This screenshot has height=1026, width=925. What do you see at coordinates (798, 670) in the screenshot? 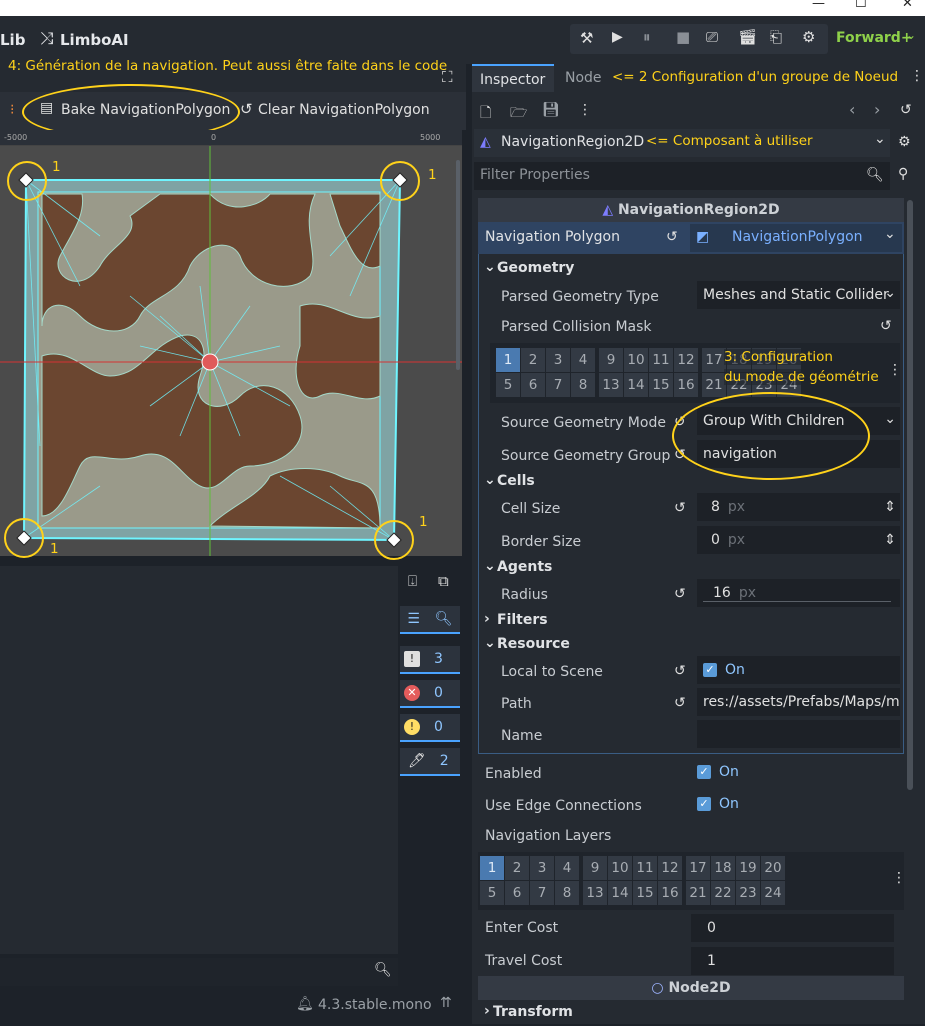
I see `local-to-scene-checkbox: ✓ On` at bounding box center [798, 670].